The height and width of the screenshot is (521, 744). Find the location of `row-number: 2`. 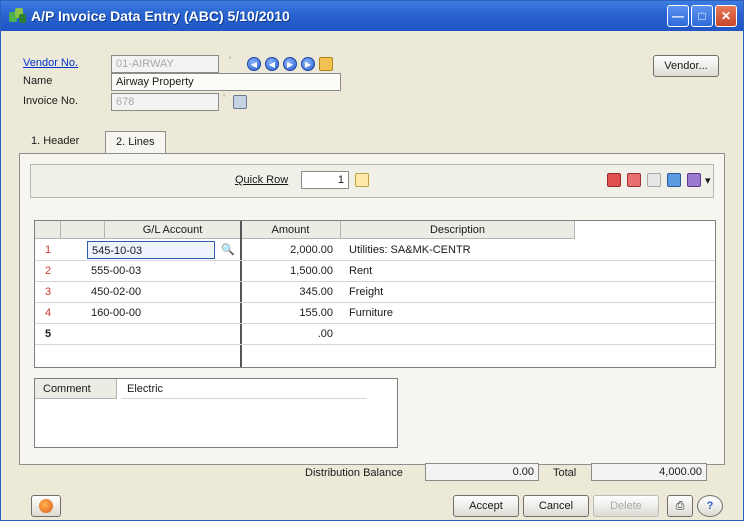

row-number: 2 is located at coordinates (48, 271).